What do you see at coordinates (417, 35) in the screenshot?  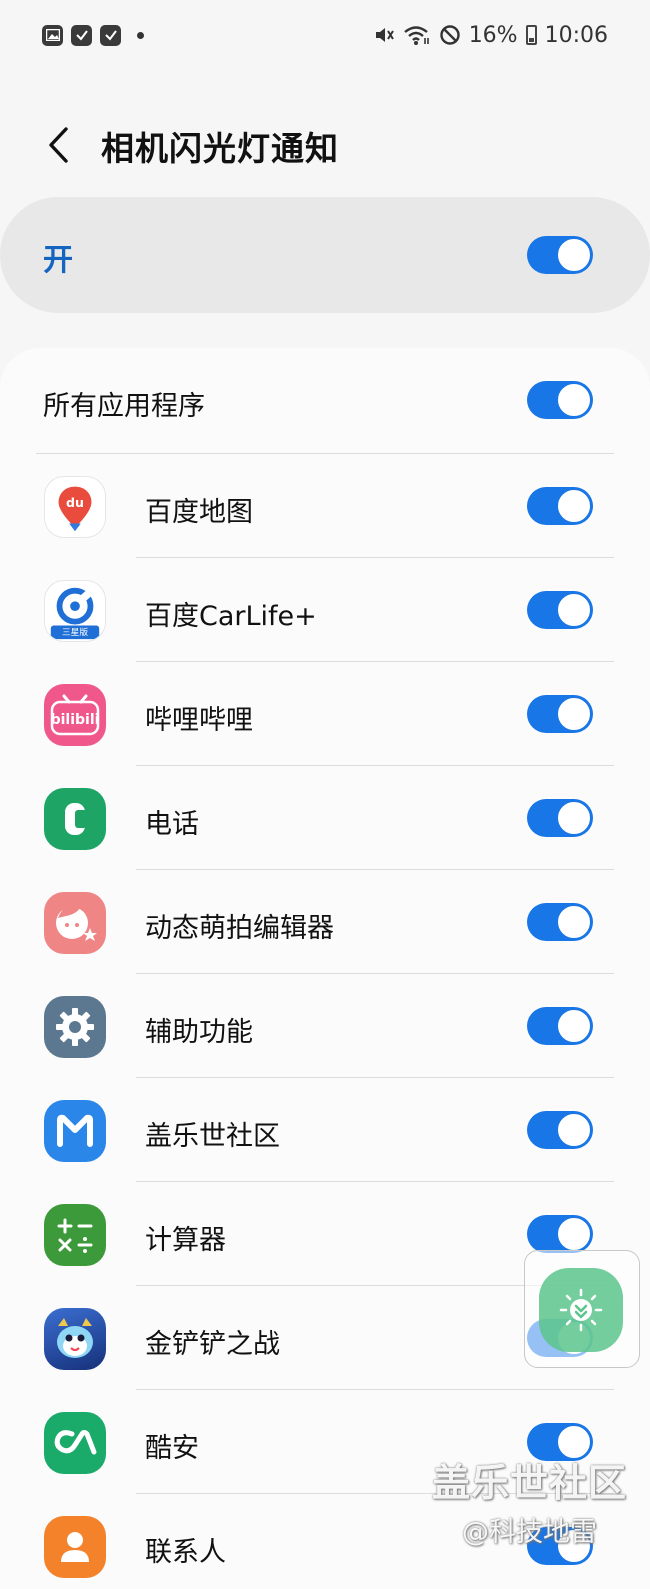 I see `wifi-icon` at bounding box center [417, 35].